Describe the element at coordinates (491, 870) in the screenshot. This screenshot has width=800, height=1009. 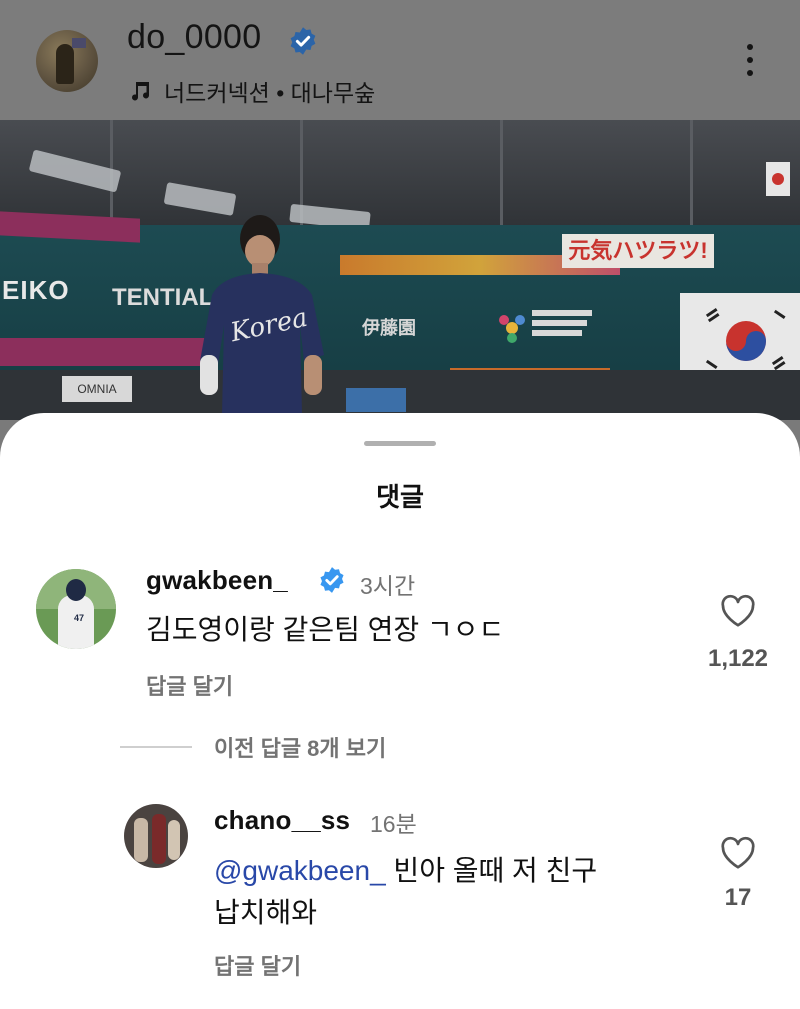
I see `reply-text: 빈아 올때 저 친구` at that location.